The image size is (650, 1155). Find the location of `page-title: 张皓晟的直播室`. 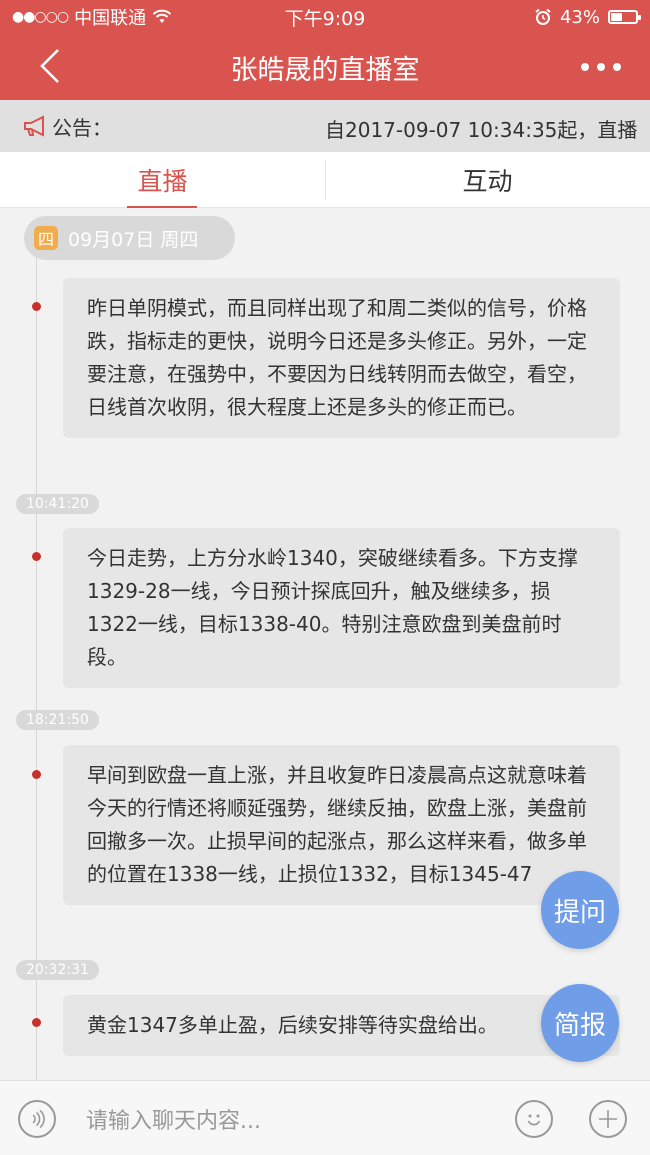

page-title: 张皓晟的直播室 is located at coordinates (325, 70).